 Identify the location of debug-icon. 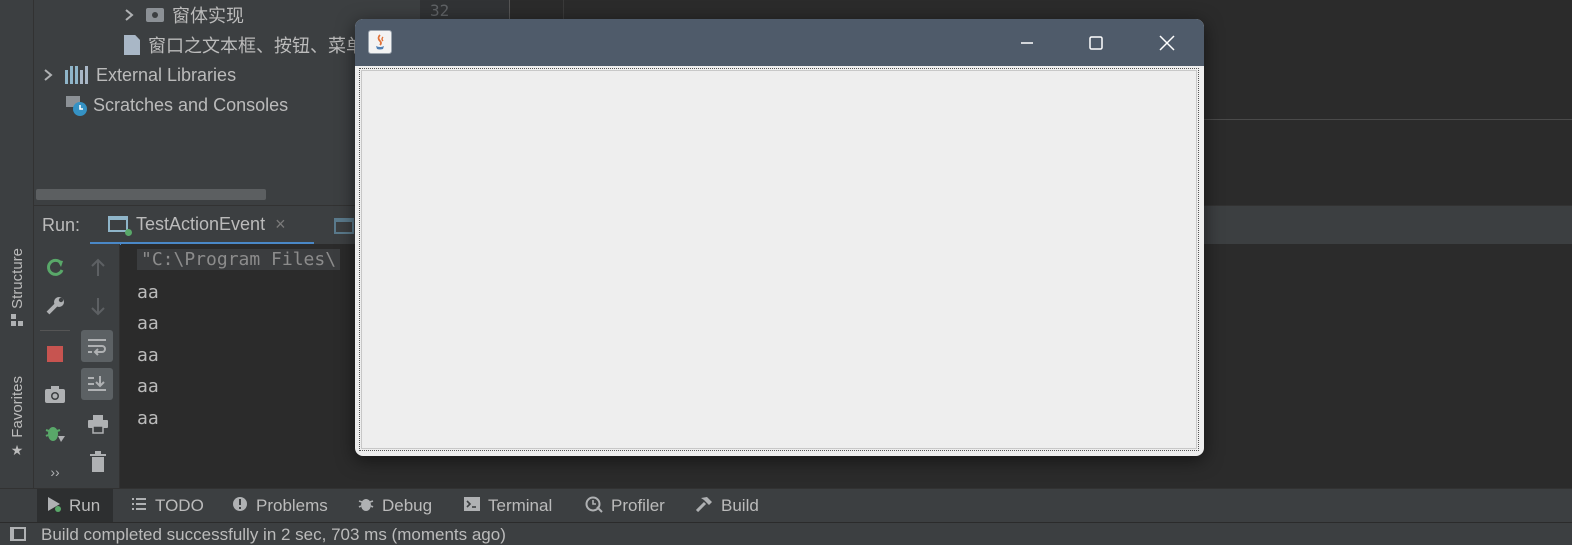
(366, 506).